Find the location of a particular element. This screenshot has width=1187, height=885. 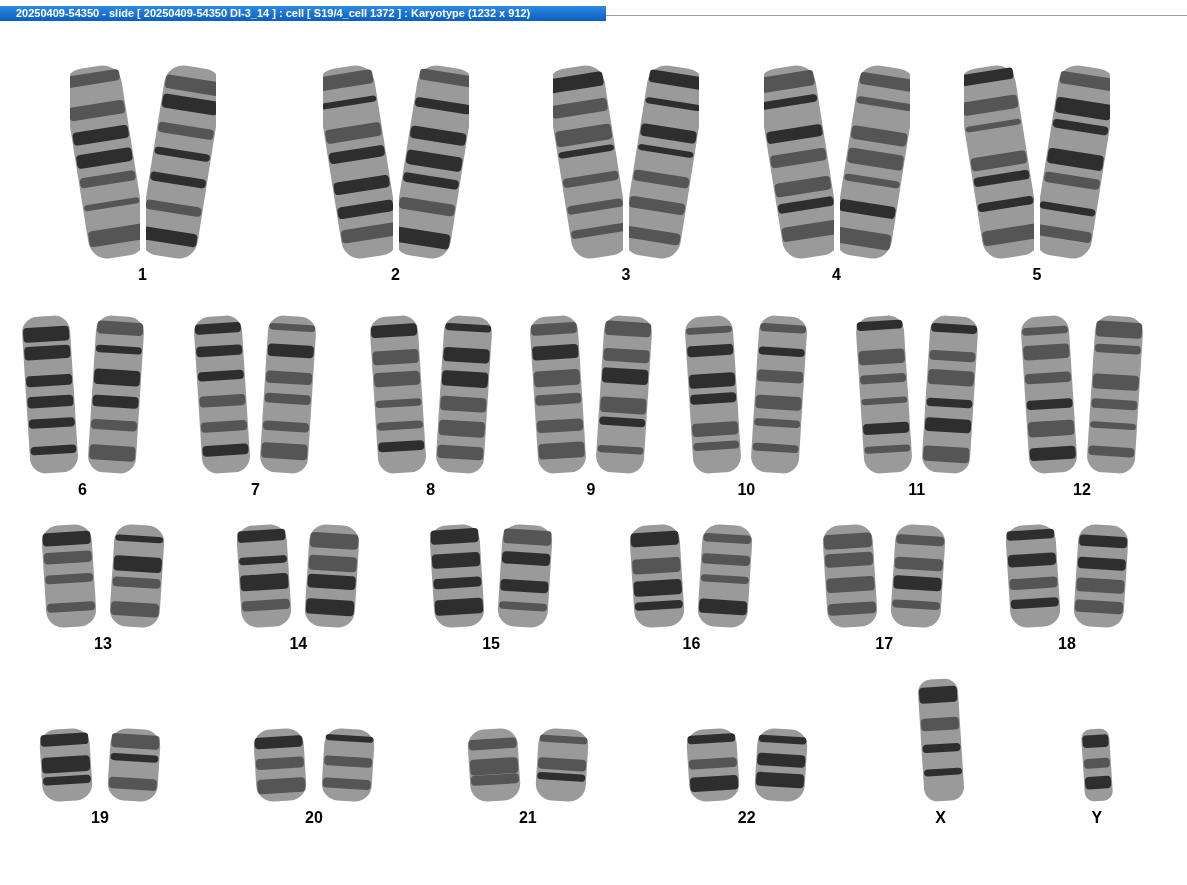

chromosome-number: 18 is located at coordinates (1067, 644).